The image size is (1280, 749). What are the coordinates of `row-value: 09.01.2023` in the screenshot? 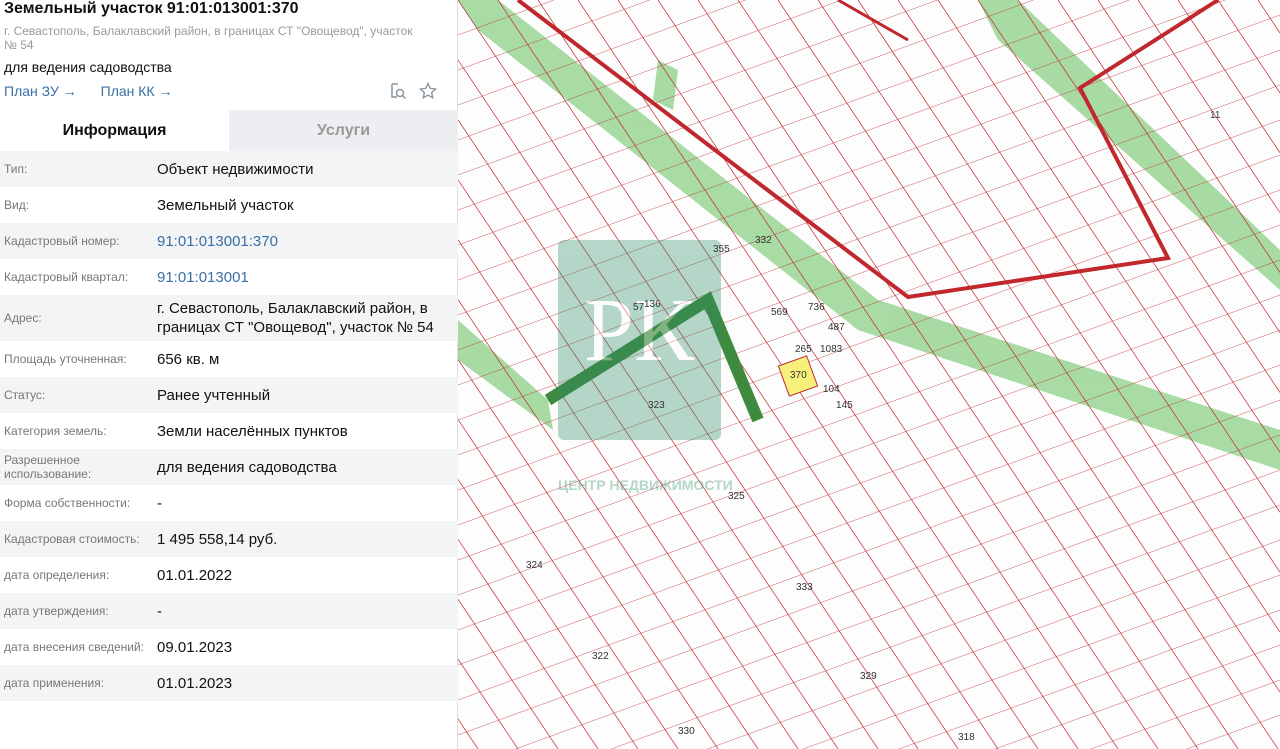 It's located at (195, 647).